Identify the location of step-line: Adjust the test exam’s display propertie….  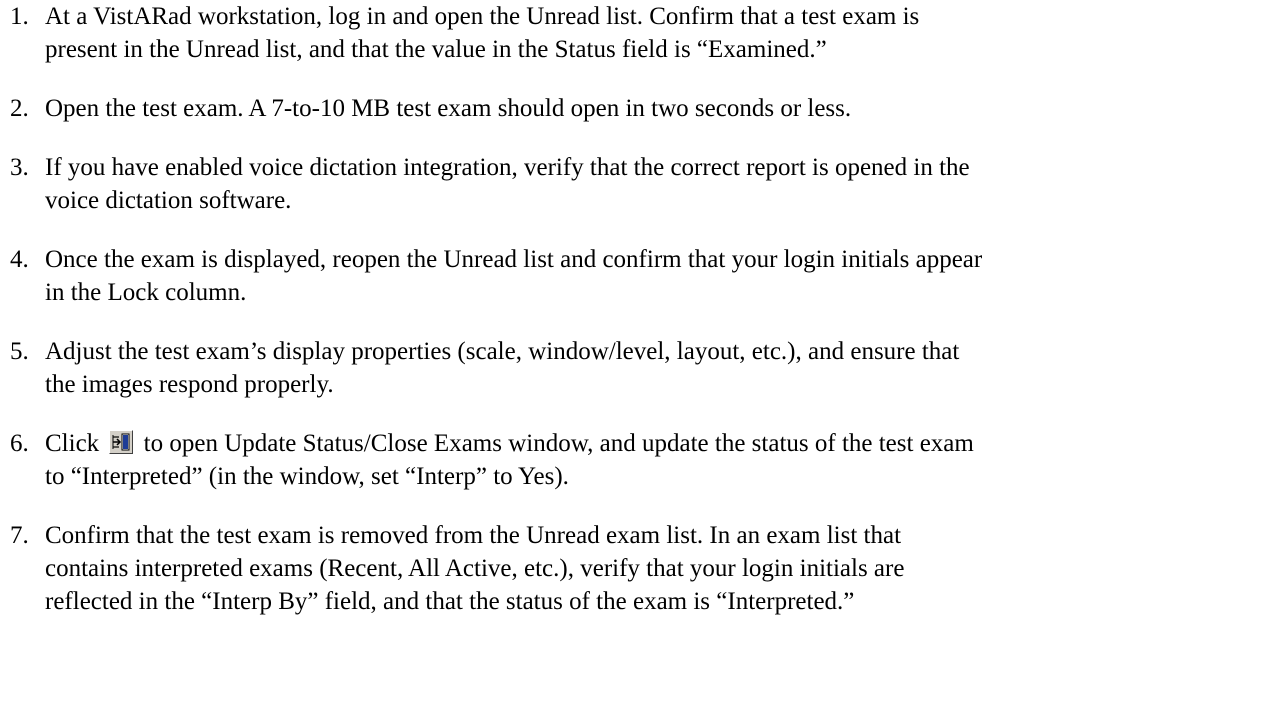
(502, 351).